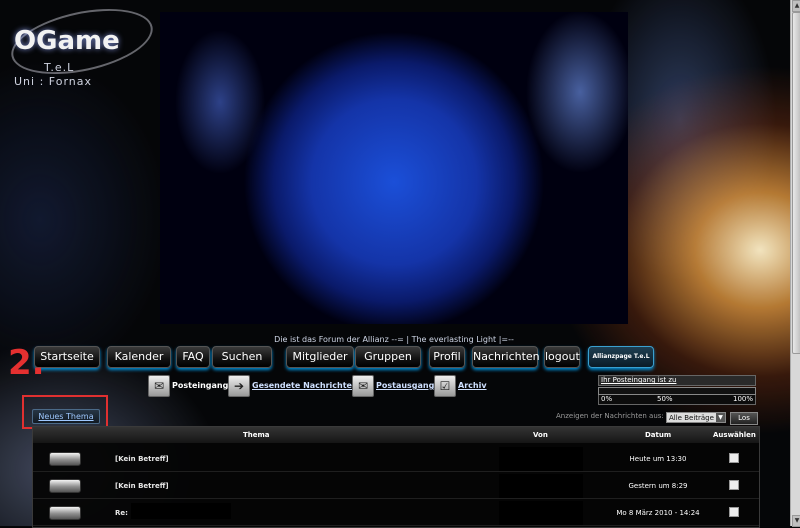 The height and width of the screenshot is (528, 800). What do you see at coordinates (256, 435) in the screenshot?
I see `col-header-thema: Thema` at bounding box center [256, 435].